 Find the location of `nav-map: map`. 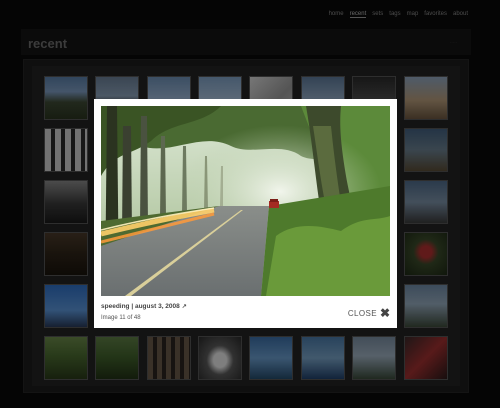

nav-map: map is located at coordinates (413, 14).